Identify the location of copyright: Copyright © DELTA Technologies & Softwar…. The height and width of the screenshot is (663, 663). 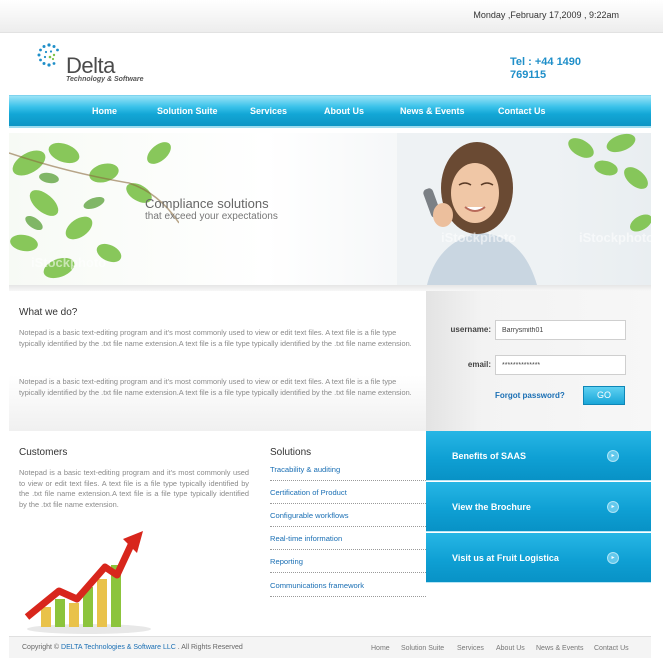
(132, 647).